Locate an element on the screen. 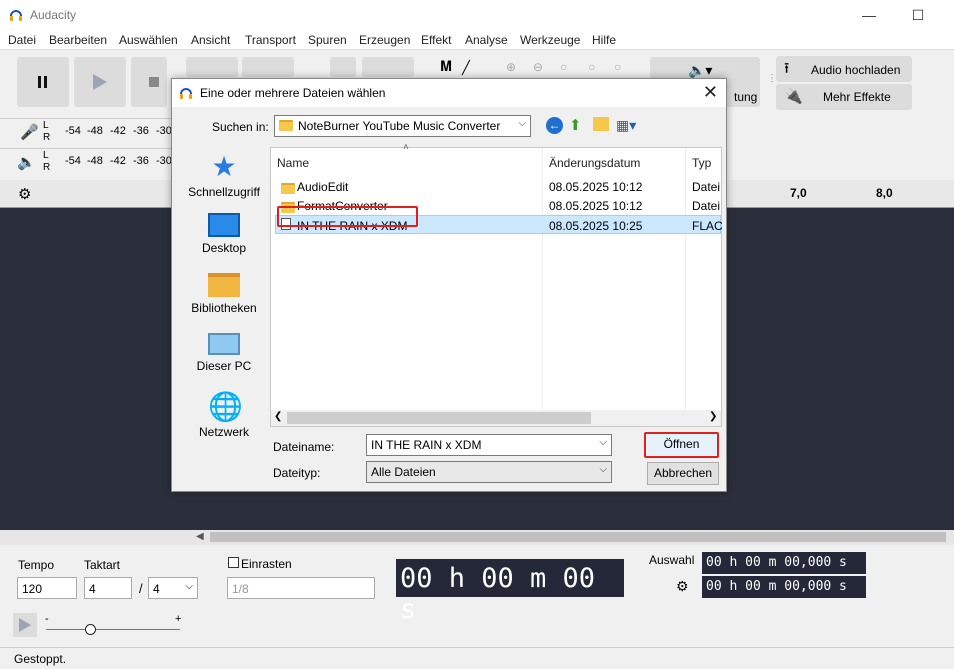 This screenshot has width=954, height=669. file-row: AudioEdit 08.05.2025 10:12 Datei is located at coordinates (498, 186).